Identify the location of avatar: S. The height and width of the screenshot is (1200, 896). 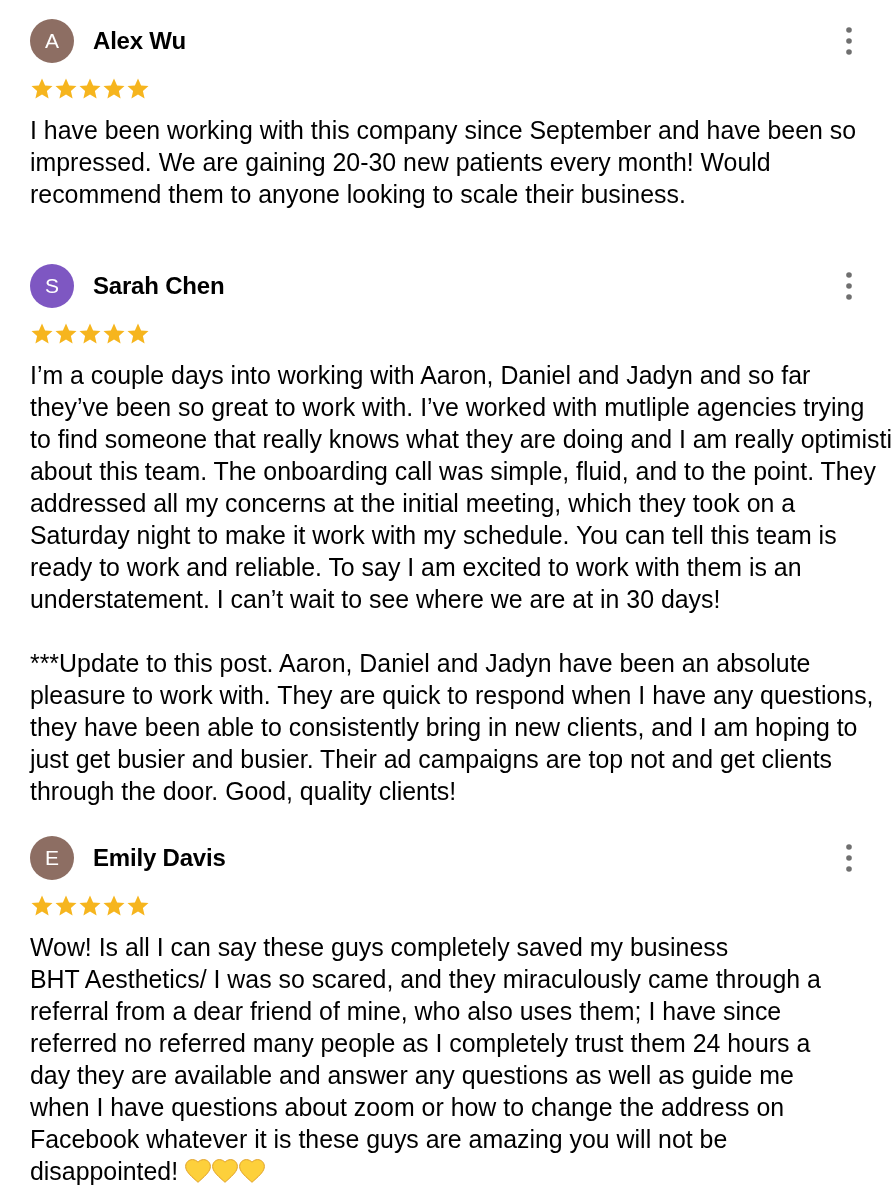
(52, 286).